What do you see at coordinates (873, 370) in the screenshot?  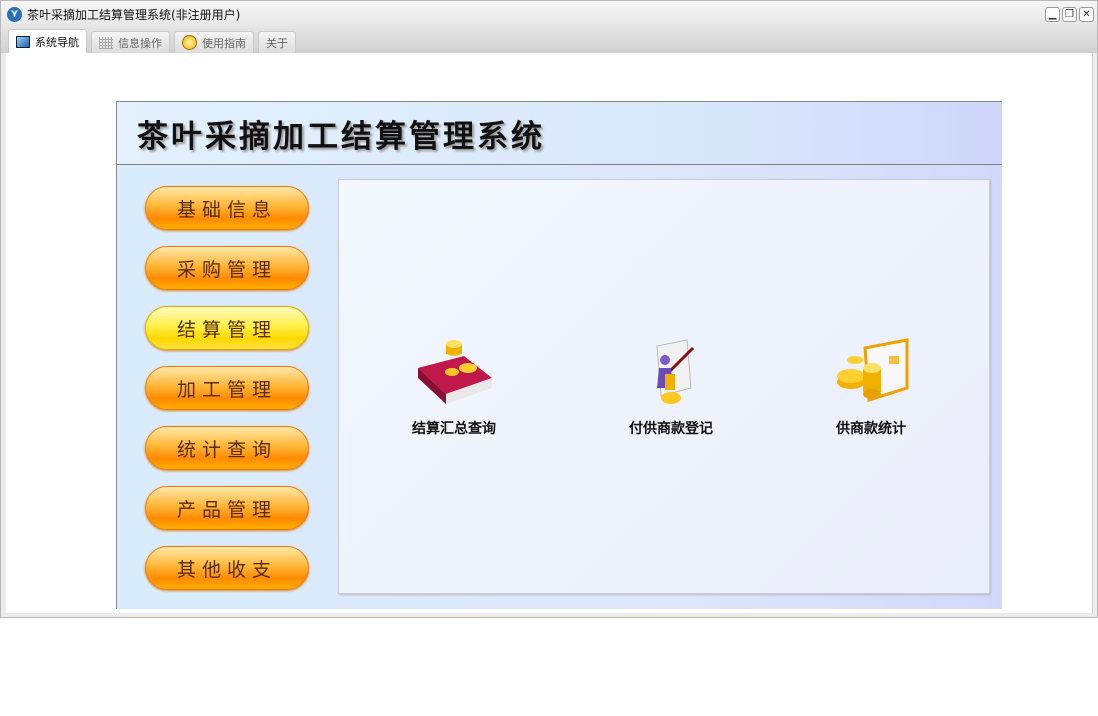 I see `coins-document-icon` at bounding box center [873, 370].